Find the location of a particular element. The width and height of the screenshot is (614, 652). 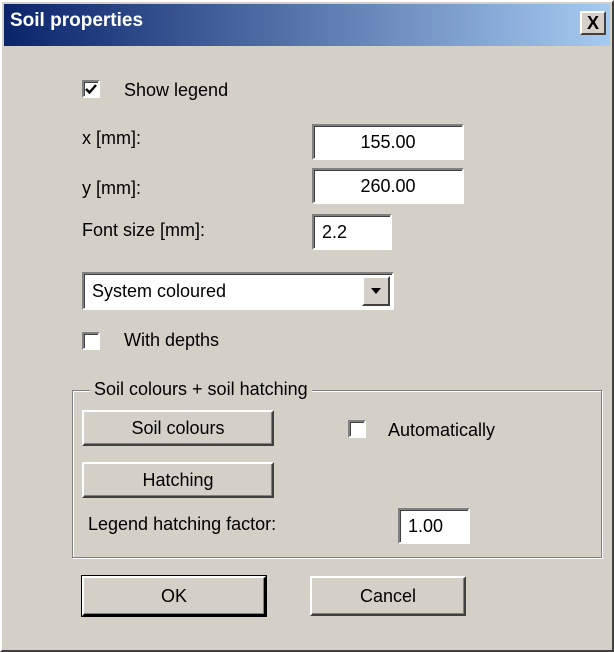

dropdown-arrow-button is located at coordinates (376, 291).